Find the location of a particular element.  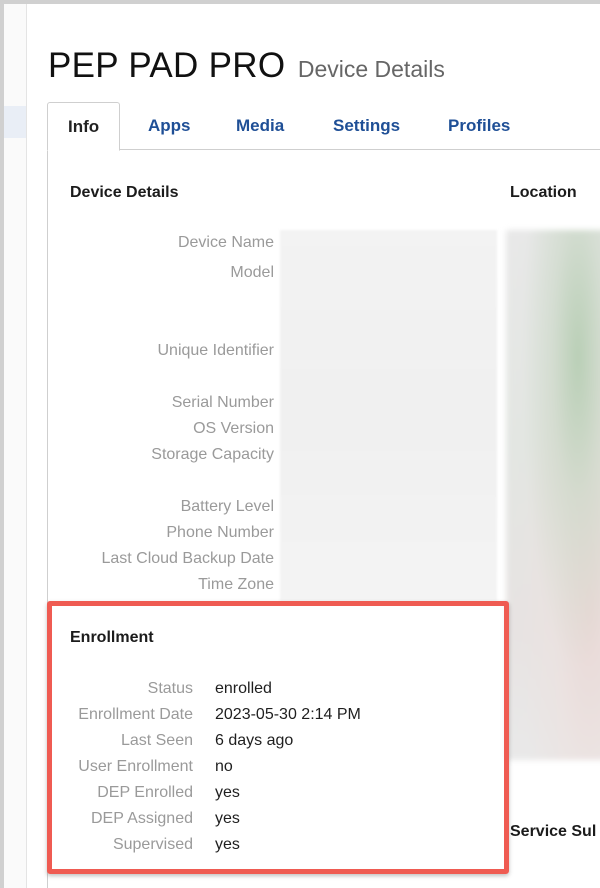

sidebar-item-selected is located at coordinates (15, 122).